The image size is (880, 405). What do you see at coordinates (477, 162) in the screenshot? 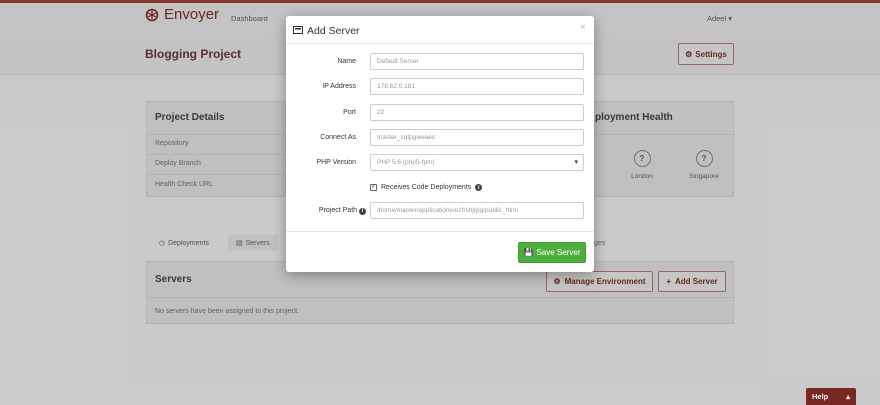
I see `php-version-select: PHP 5.6 (php5-fpm) ▾` at bounding box center [477, 162].